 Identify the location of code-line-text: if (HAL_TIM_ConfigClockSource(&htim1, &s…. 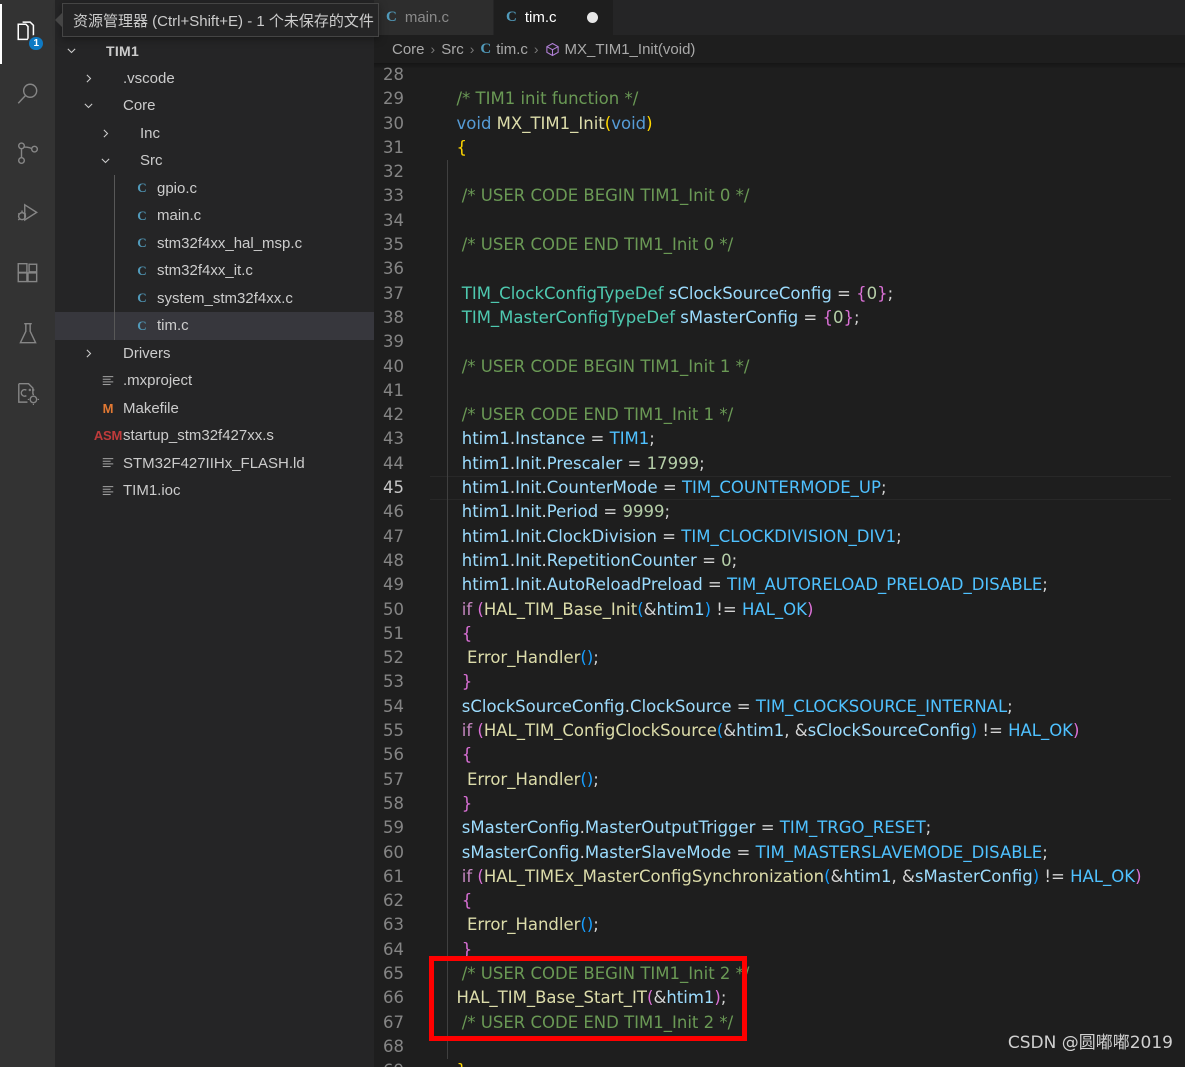
(770, 731).